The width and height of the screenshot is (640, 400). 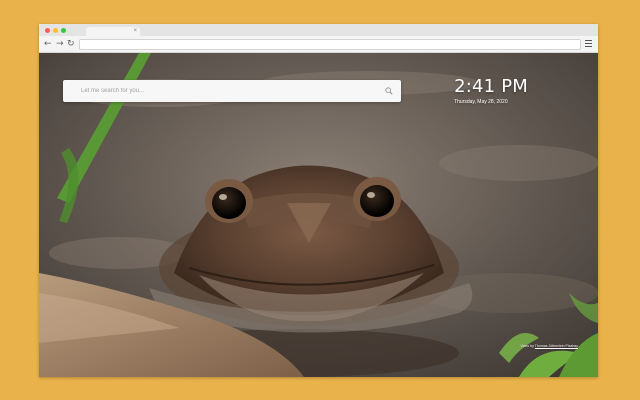 I want to click on close-window-button, so click(x=47, y=30).